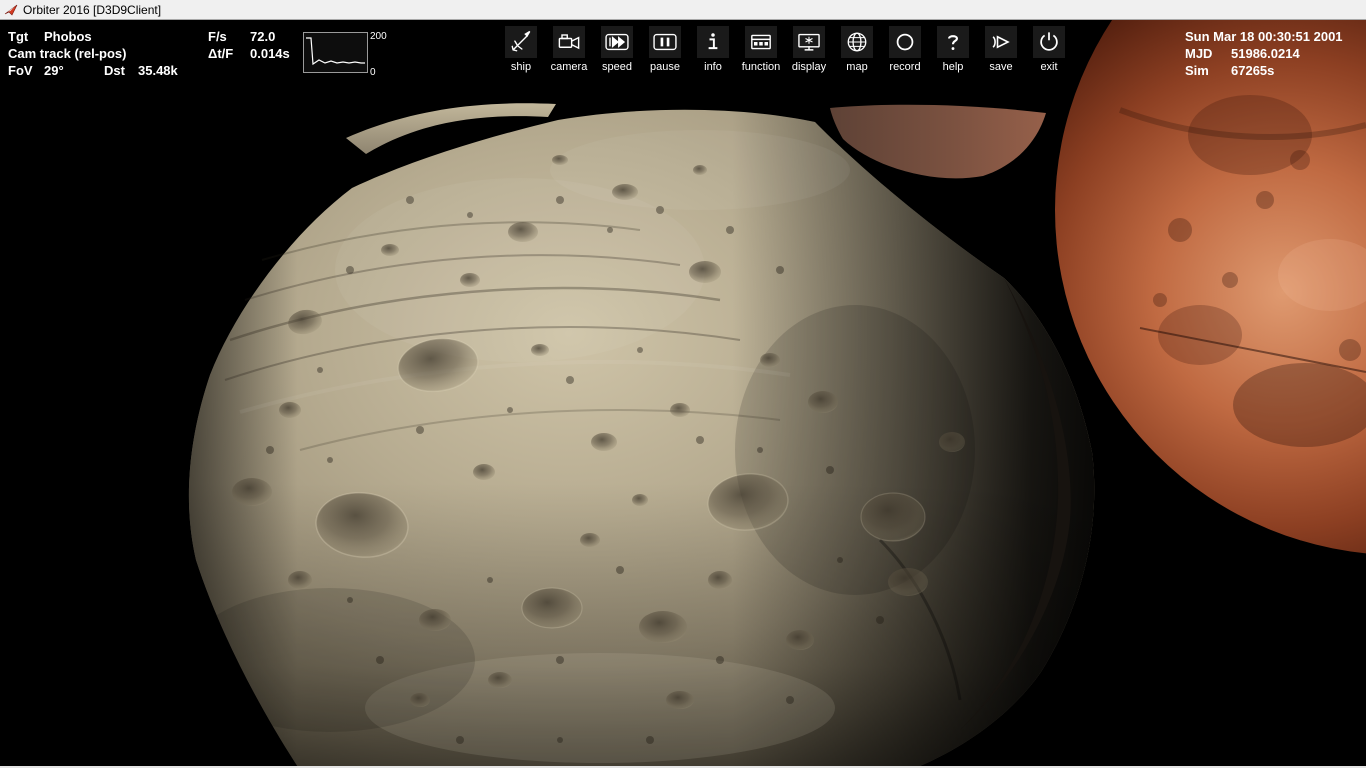 The height and width of the screenshot is (768, 1366). Describe the element at coordinates (617, 67) in the screenshot. I see `toolbar-label-speed: speed` at that location.